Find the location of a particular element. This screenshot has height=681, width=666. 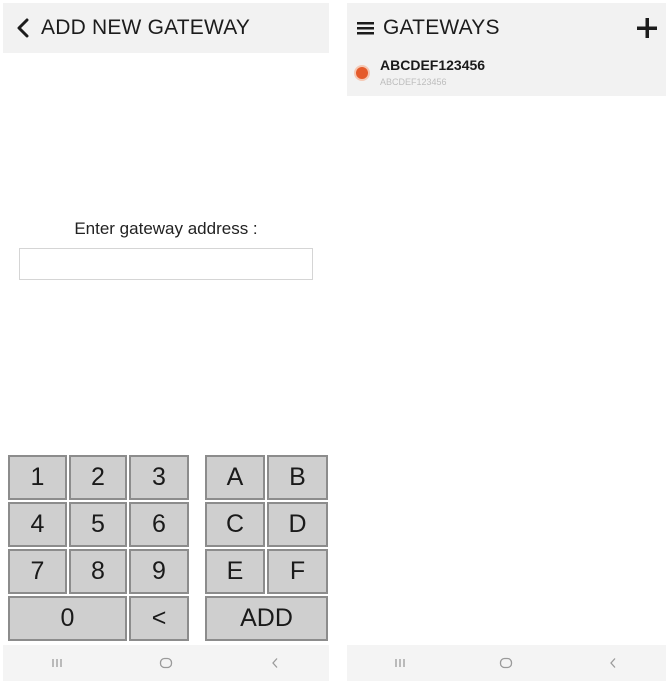

backspace-key: < is located at coordinates (159, 618).